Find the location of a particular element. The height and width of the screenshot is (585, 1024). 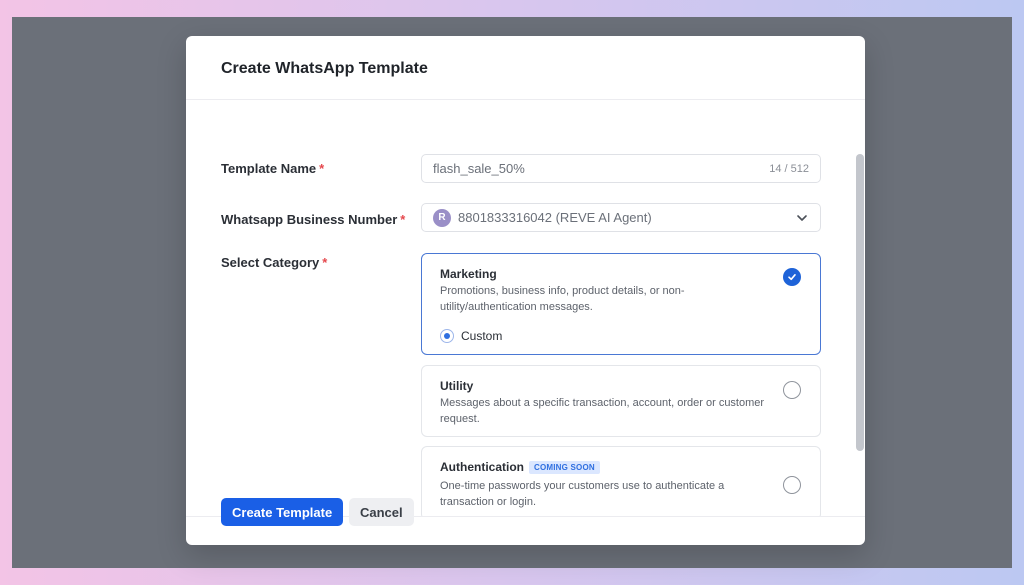

radio-selected-icon is located at coordinates (447, 336).